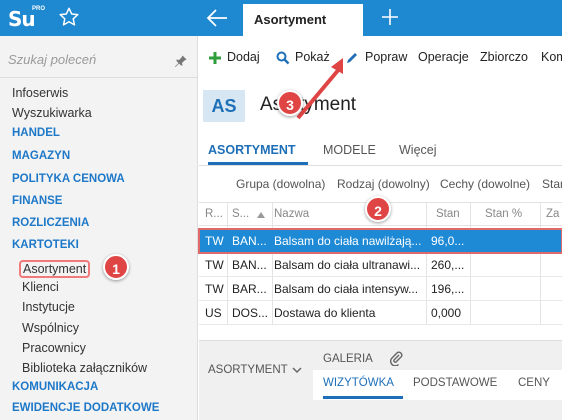 Image resolution: width=562 pixels, height=420 pixels. What do you see at coordinates (217, 18) in the screenshot?
I see `back-arrow-icon` at bounding box center [217, 18].